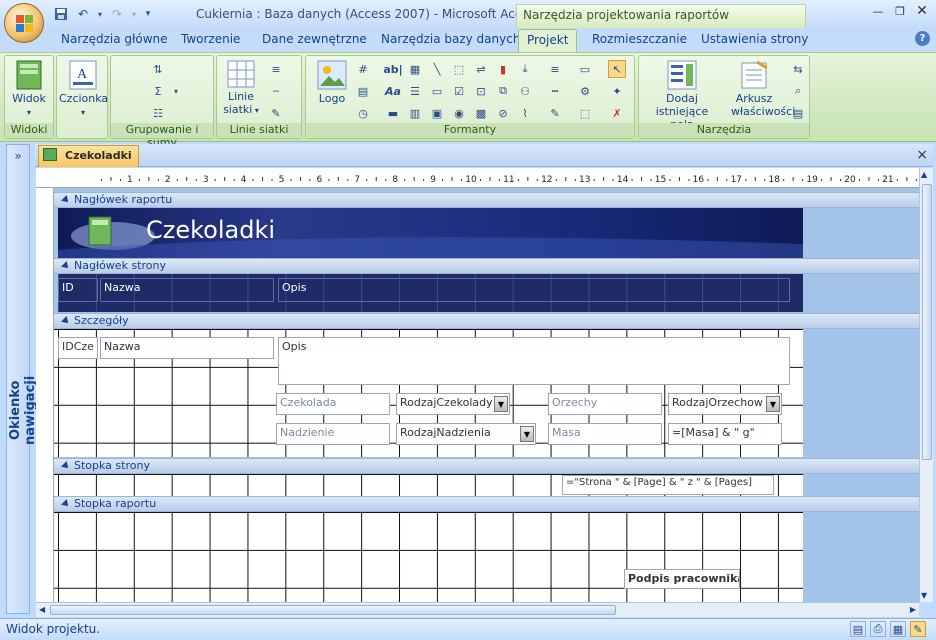 The image size is (936, 640). I want to click on tab-arrange: Rozmieszczanie, so click(639, 39).